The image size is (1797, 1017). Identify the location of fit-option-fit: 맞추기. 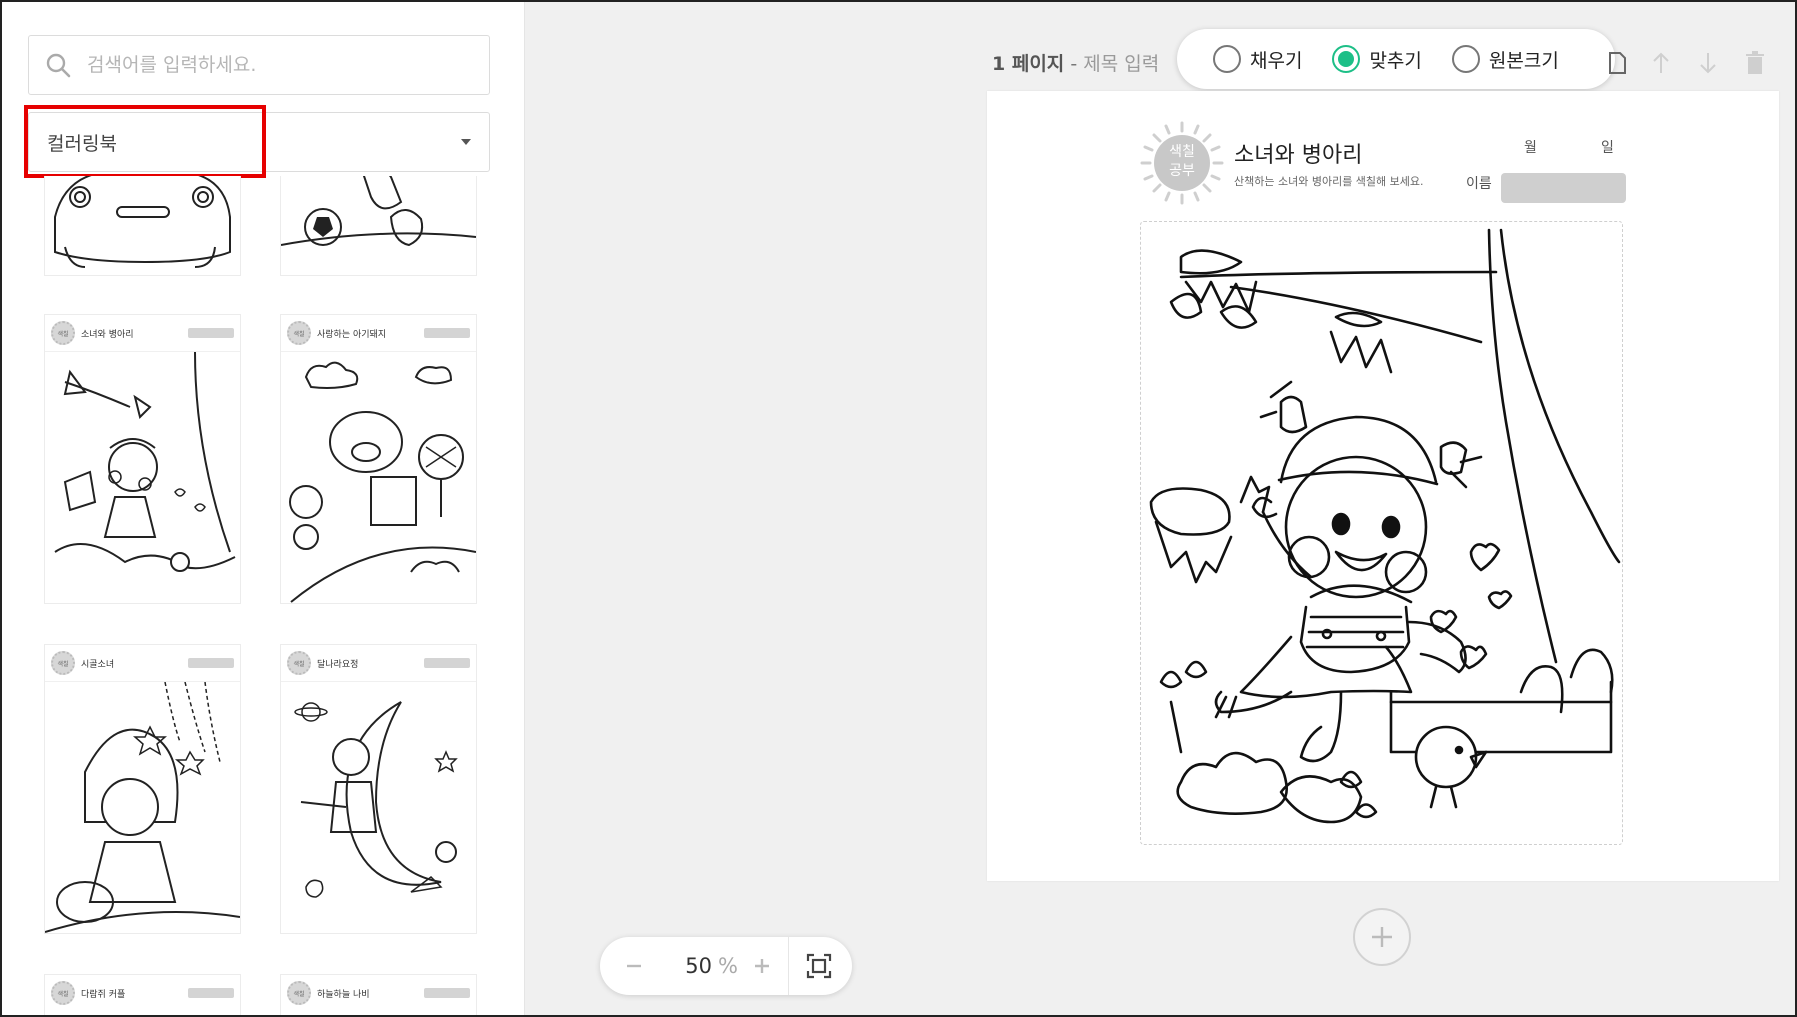
(1377, 59).